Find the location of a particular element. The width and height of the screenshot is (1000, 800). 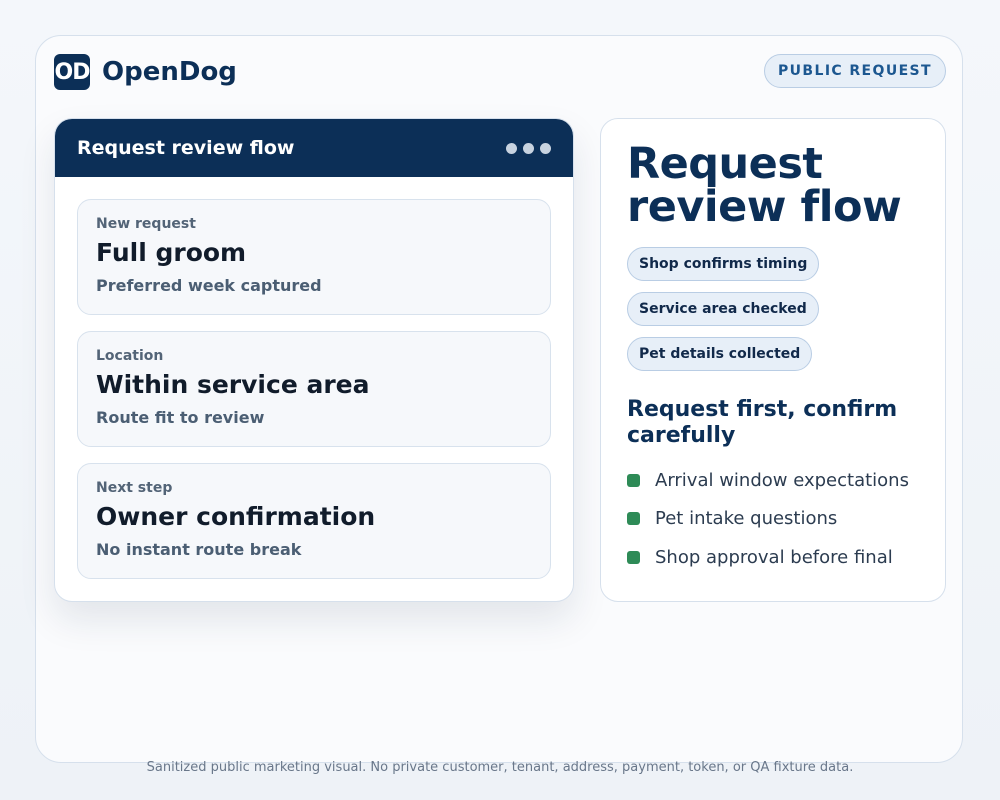

public-request-badge: PUBLIC REQUEST is located at coordinates (855, 71).